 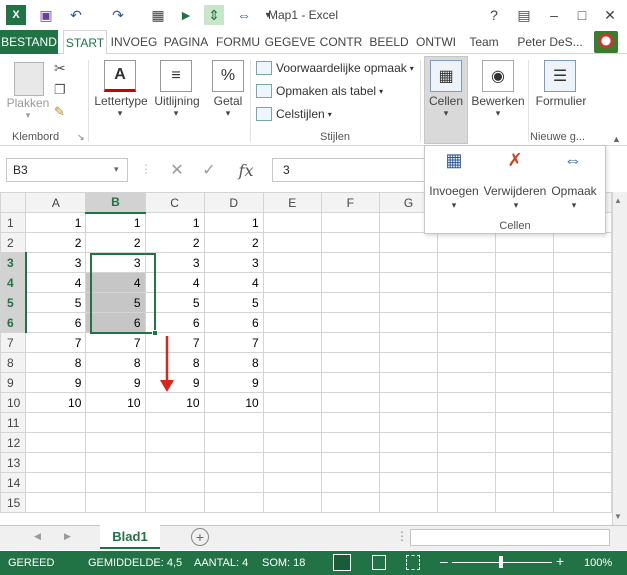 I want to click on format-painter-icon: ✎, so click(x=63, y=113).